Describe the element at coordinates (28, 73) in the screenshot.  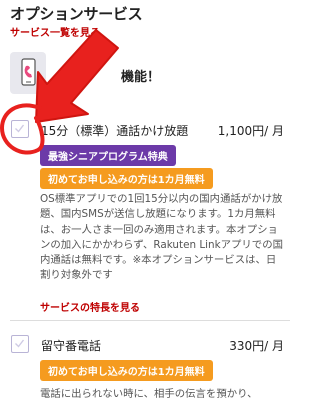
I see `smartphone-icon` at that location.